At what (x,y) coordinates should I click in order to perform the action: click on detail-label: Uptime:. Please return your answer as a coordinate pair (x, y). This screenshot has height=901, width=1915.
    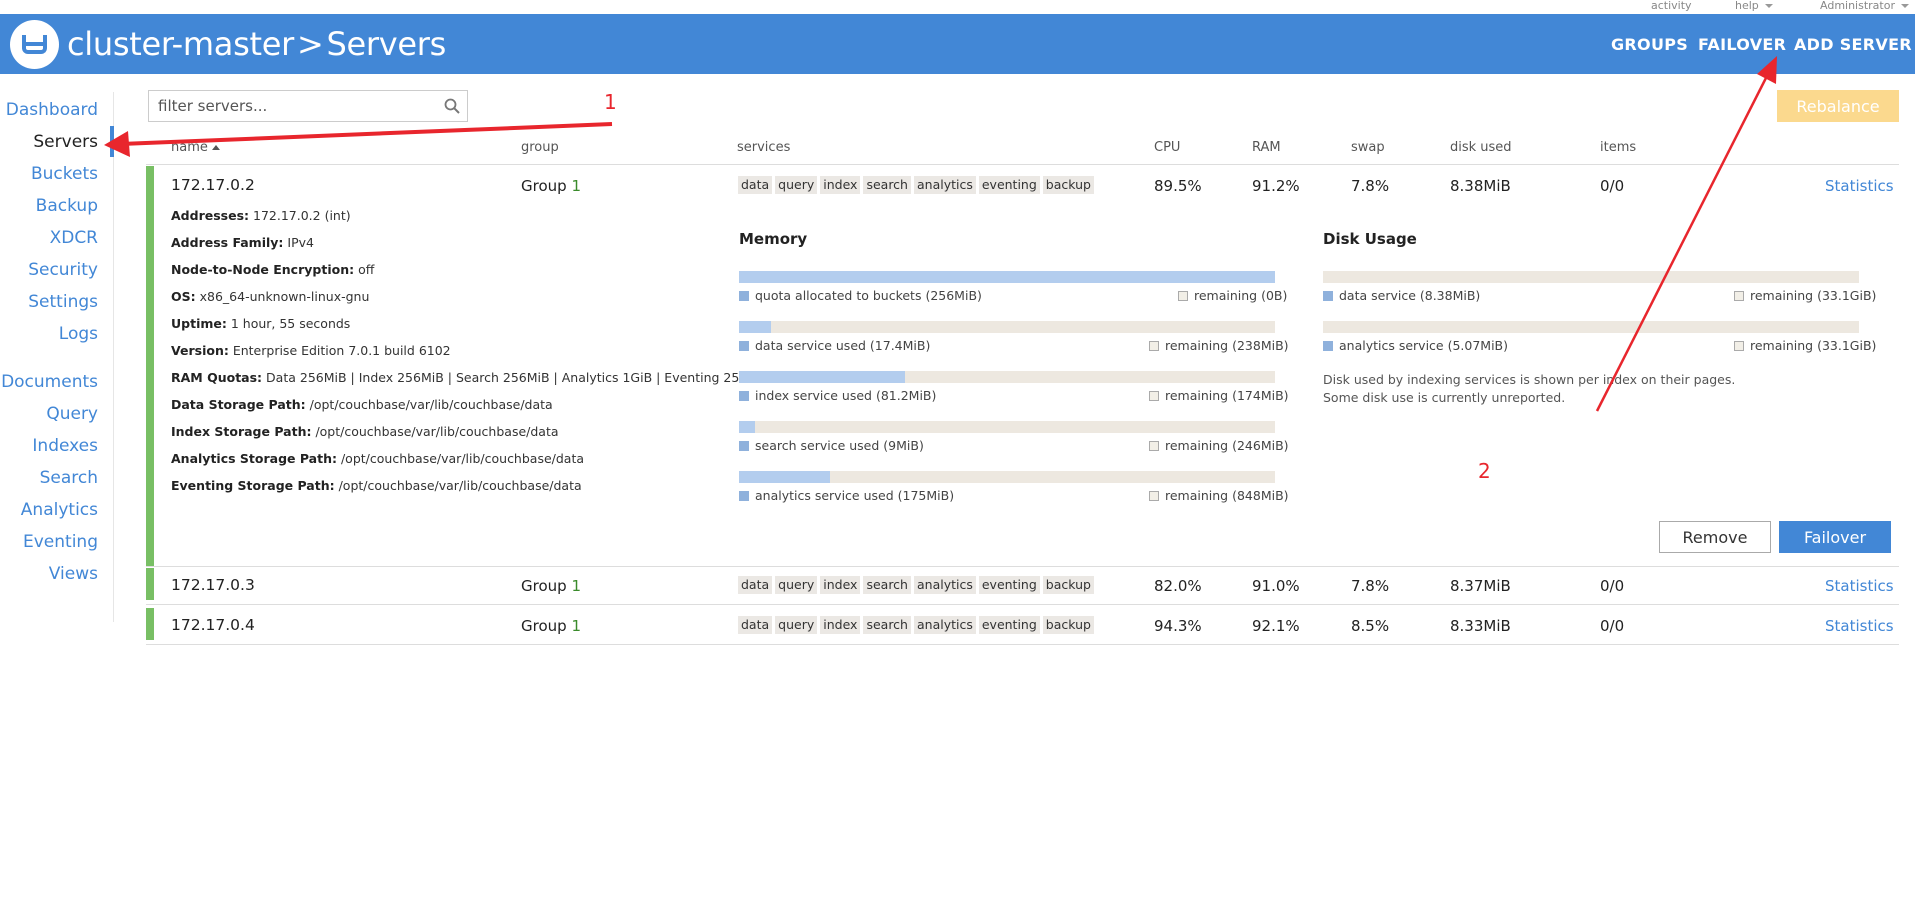
    Looking at the image, I should click on (199, 323).